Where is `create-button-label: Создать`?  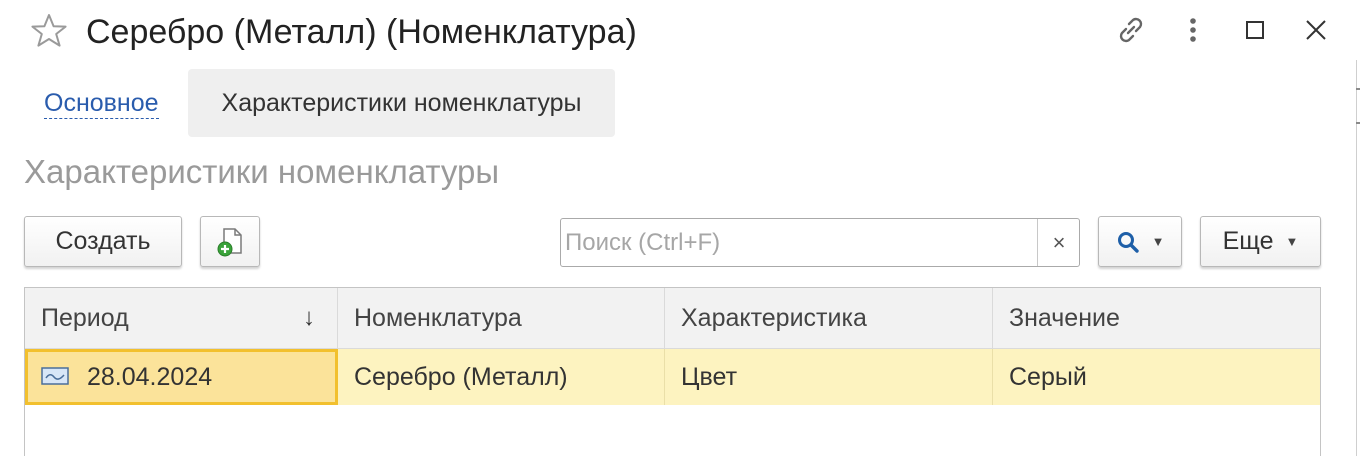 create-button-label: Создать is located at coordinates (103, 241).